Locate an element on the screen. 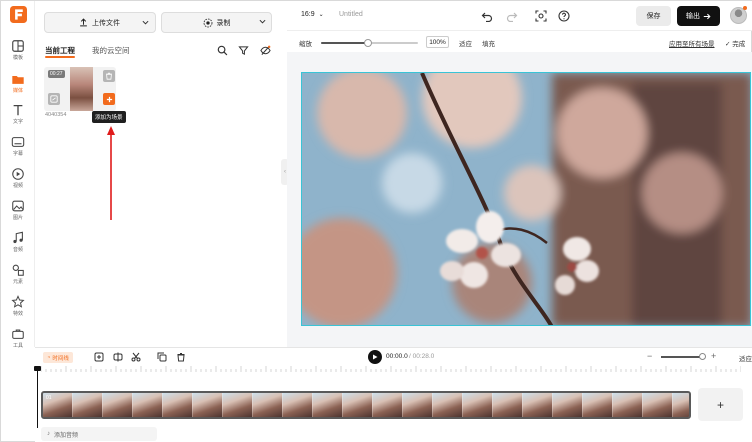  copy-icon is located at coordinates (162, 357).